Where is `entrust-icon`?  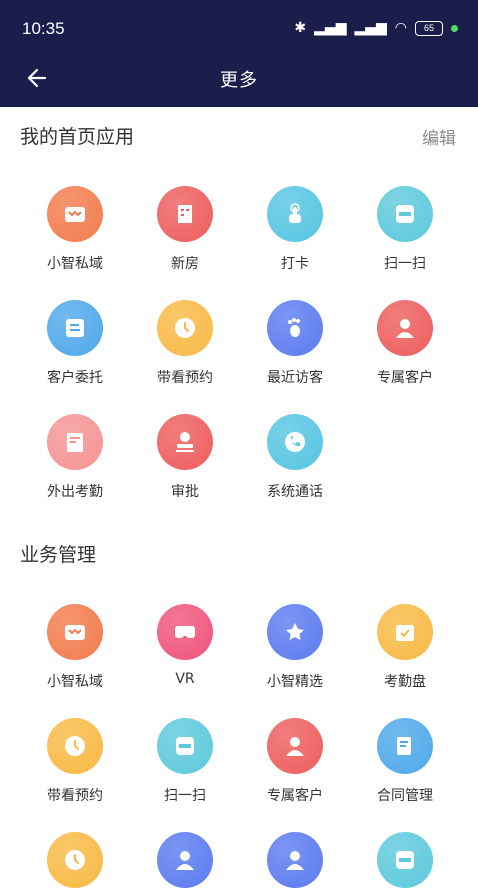 entrust-icon is located at coordinates (75, 328).